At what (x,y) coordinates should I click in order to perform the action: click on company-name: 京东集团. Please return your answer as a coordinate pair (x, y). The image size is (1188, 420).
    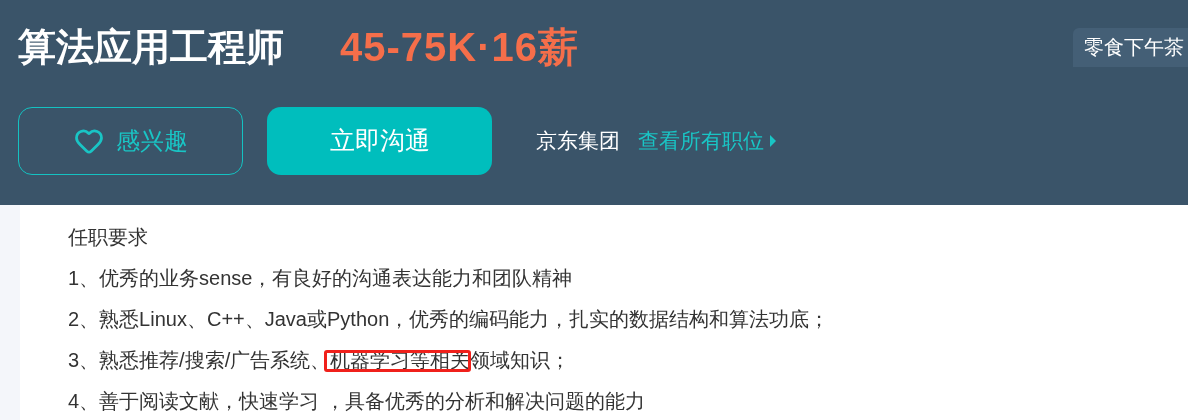
    Looking at the image, I should click on (578, 141).